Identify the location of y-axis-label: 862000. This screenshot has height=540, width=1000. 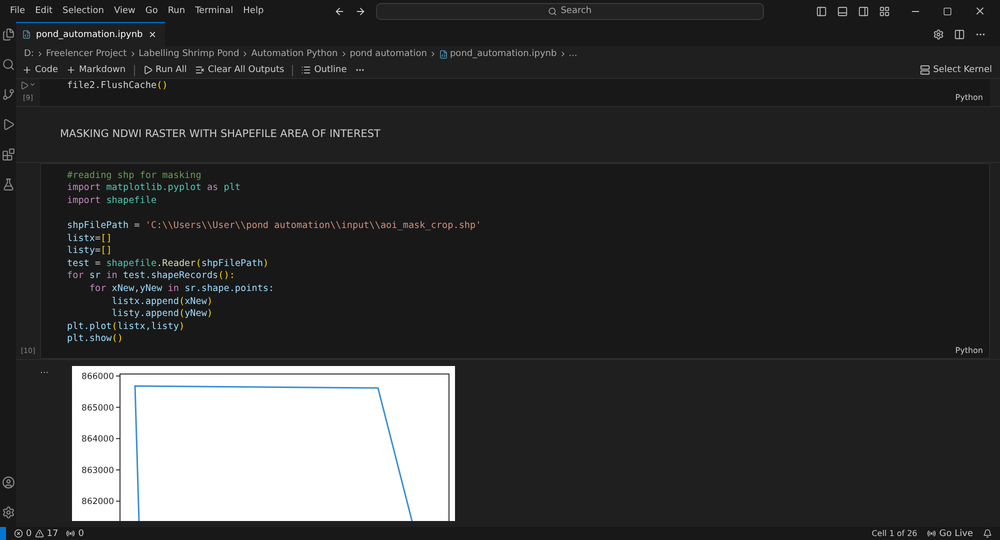
(98, 502).